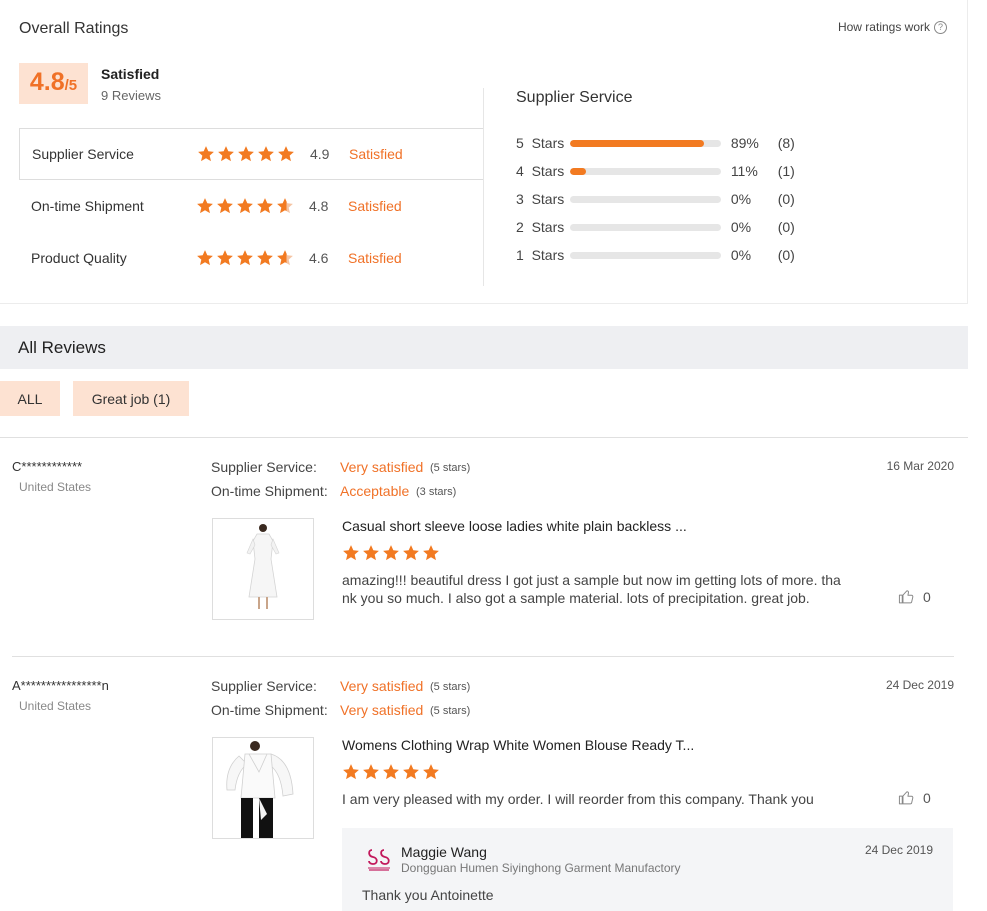 This screenshot has height=911, width=987. What do you see at coordinates (379, 860) in the screenshot?
I see `supplier-logo-icon` at bounding box center [379, 860].